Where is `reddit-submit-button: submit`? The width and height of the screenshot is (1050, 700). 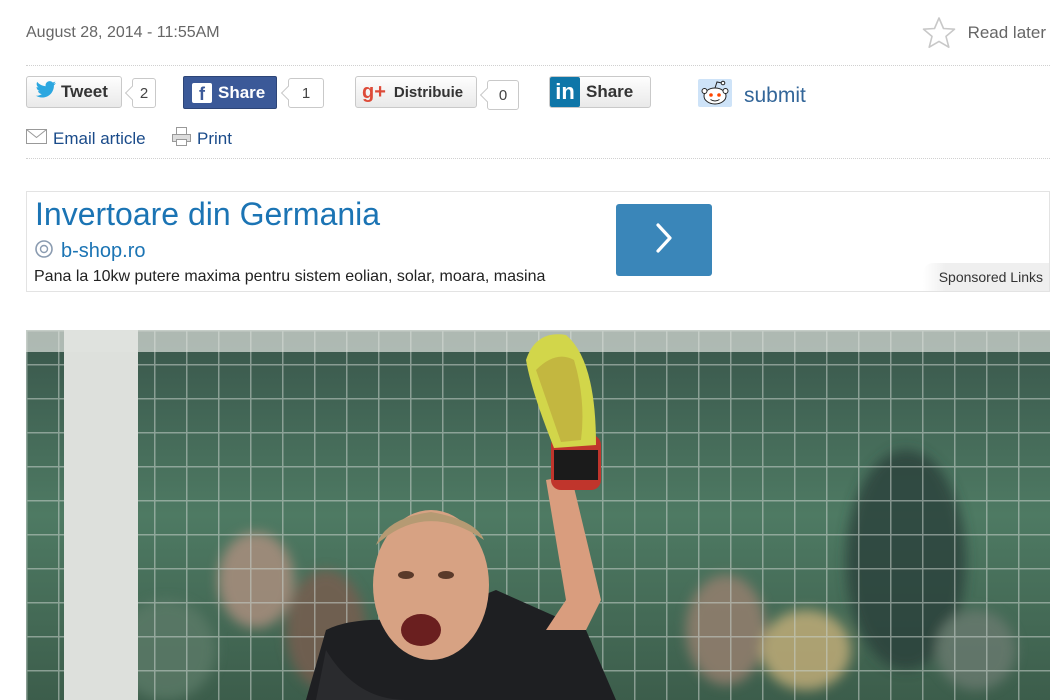 reddit-submit-button: submit is located at coordinates (752, 95).